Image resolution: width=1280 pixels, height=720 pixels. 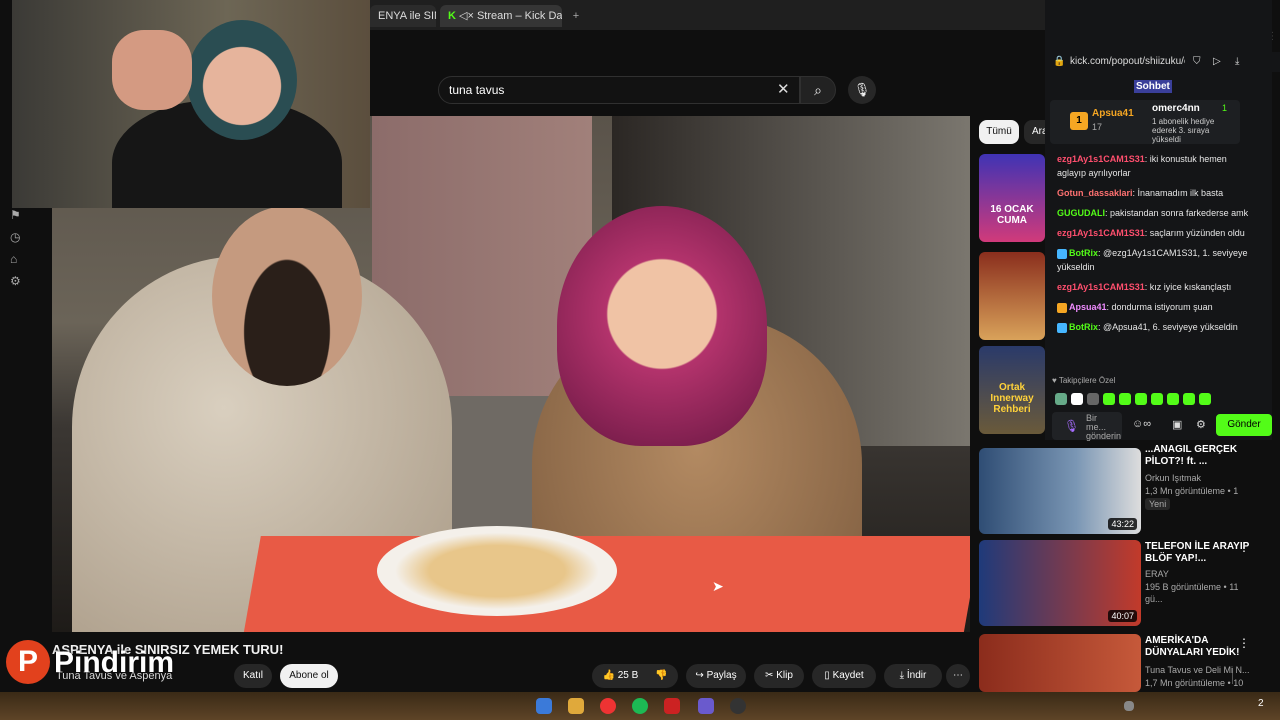 I want to click on clear-search-icon: ✕, so click(x=783, y=89).